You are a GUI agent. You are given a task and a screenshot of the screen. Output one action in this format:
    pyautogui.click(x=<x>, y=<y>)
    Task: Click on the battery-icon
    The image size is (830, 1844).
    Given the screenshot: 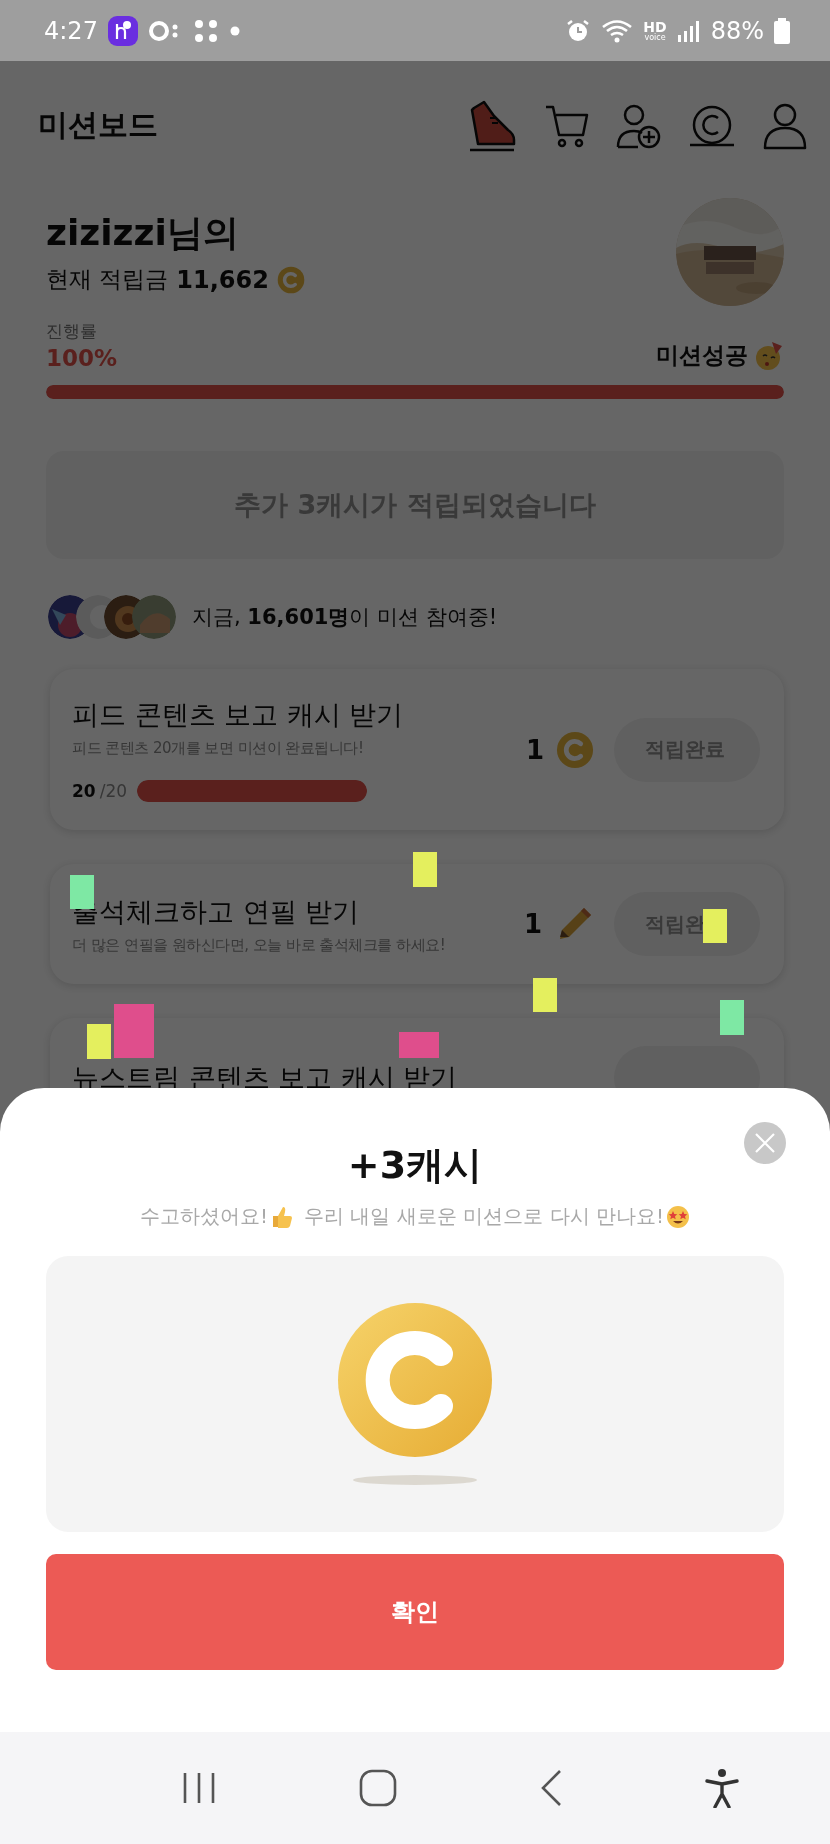 What is the action you would take?
    pyautogui.click(x=782, y=30)
    